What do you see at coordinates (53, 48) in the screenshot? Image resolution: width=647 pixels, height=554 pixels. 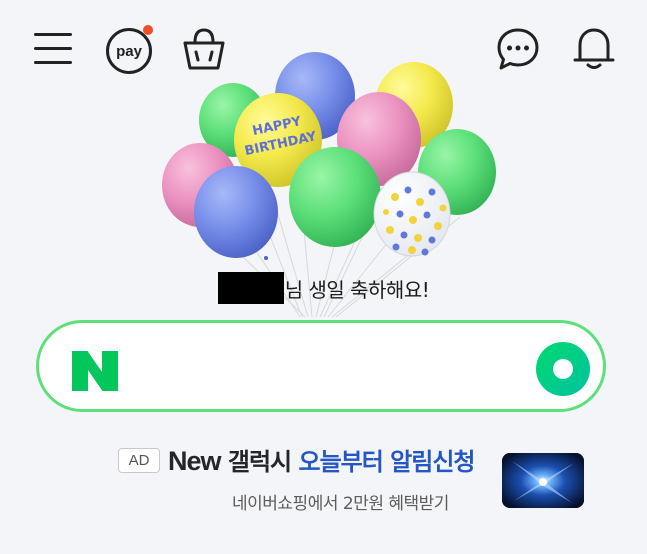 I see `hamburger-menu-icon` at bounding box center [53, 48].